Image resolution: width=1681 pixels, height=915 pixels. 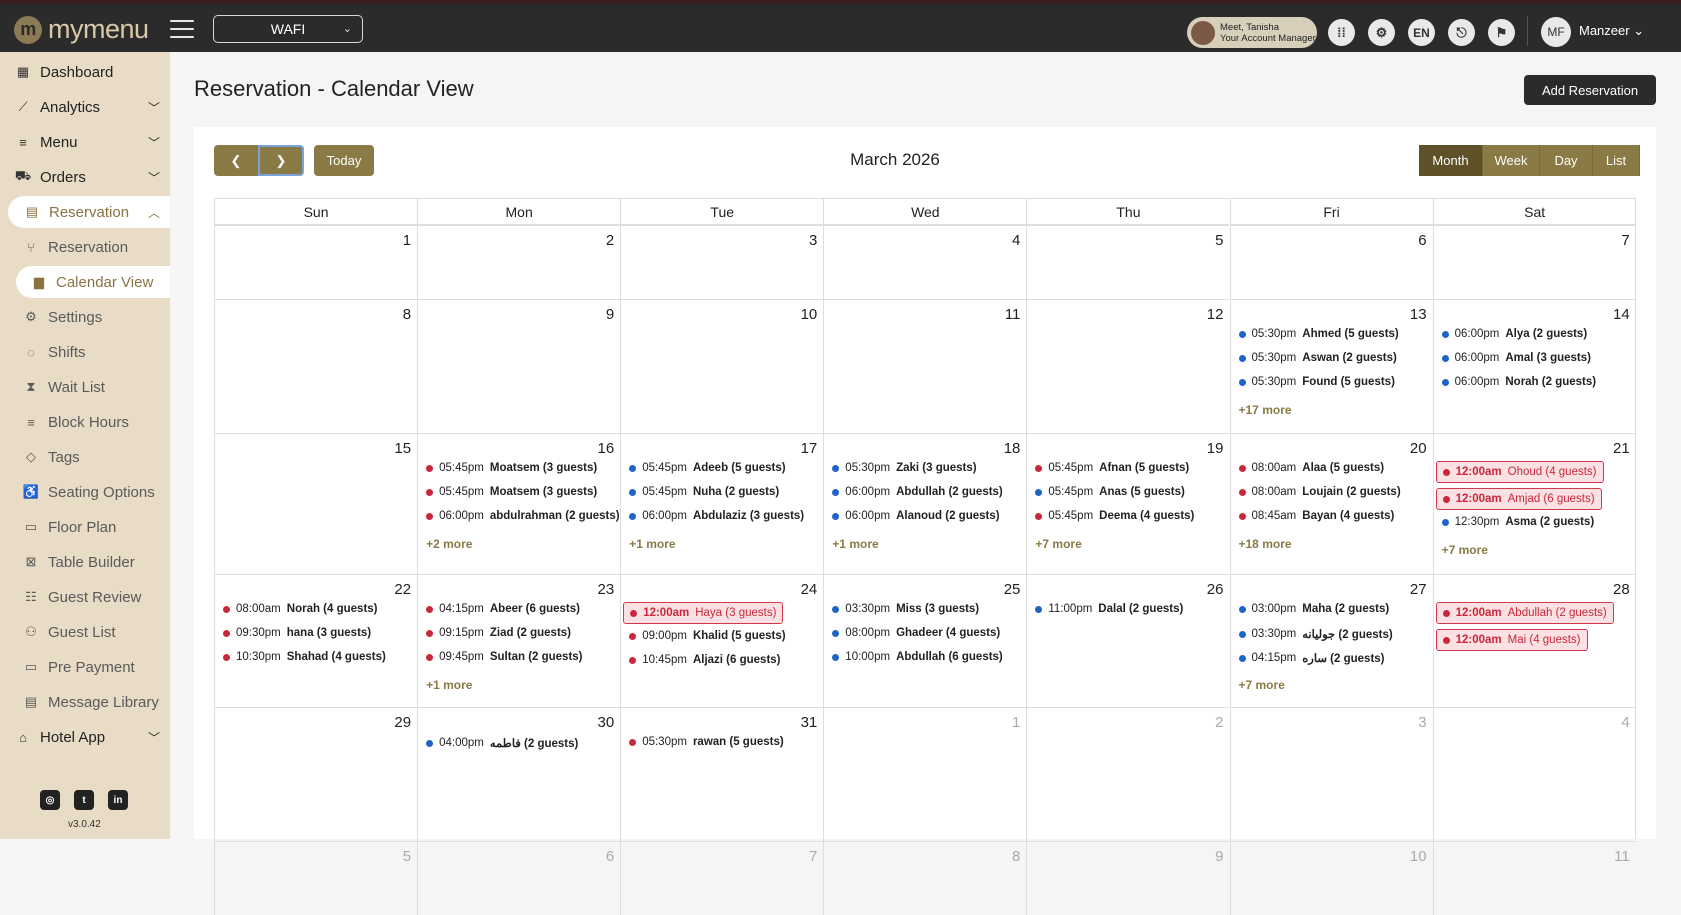 I want to click on account-manager-badge: Meet, Tanisha Your Account Manager, so click(x=1252, y=32).